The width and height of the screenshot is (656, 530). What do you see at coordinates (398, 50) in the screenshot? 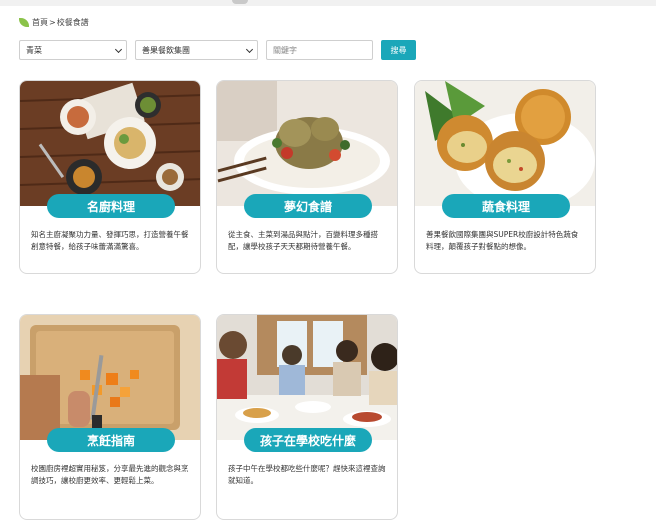
I see `search-button: 搜尋` at bounding box center [398, 50].